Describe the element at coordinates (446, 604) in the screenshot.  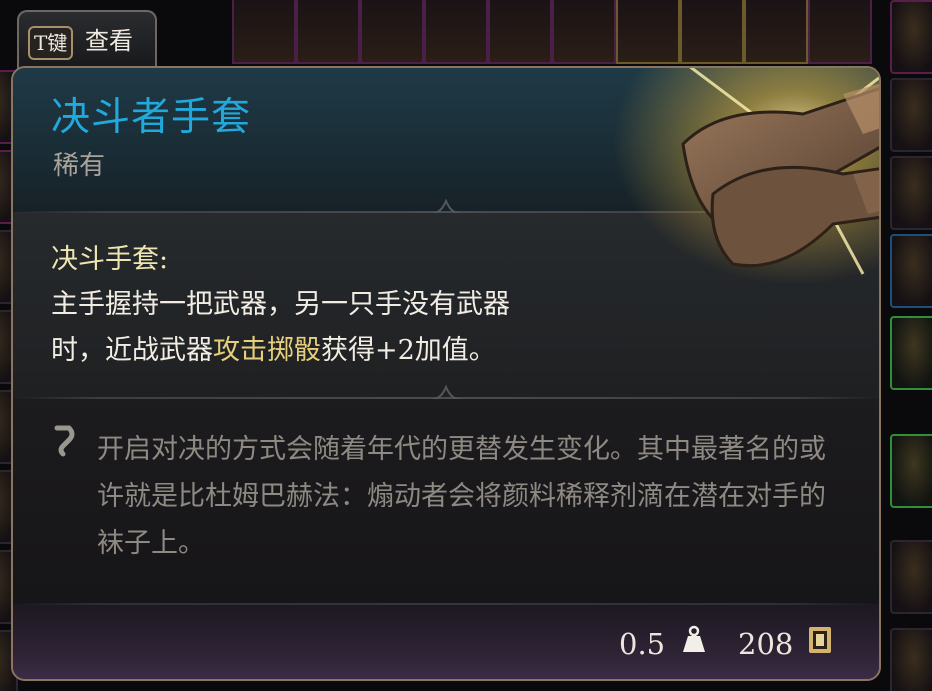
I see `divider` at that location.